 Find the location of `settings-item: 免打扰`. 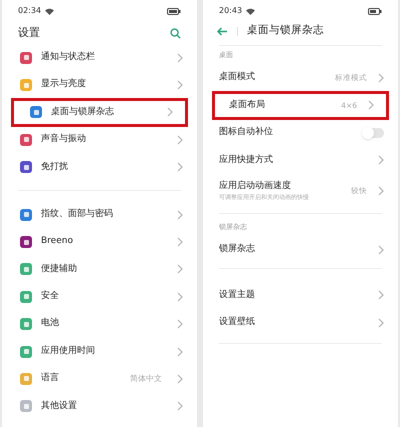

settings-item: 免打扰 is located at coordinates (99, 167).